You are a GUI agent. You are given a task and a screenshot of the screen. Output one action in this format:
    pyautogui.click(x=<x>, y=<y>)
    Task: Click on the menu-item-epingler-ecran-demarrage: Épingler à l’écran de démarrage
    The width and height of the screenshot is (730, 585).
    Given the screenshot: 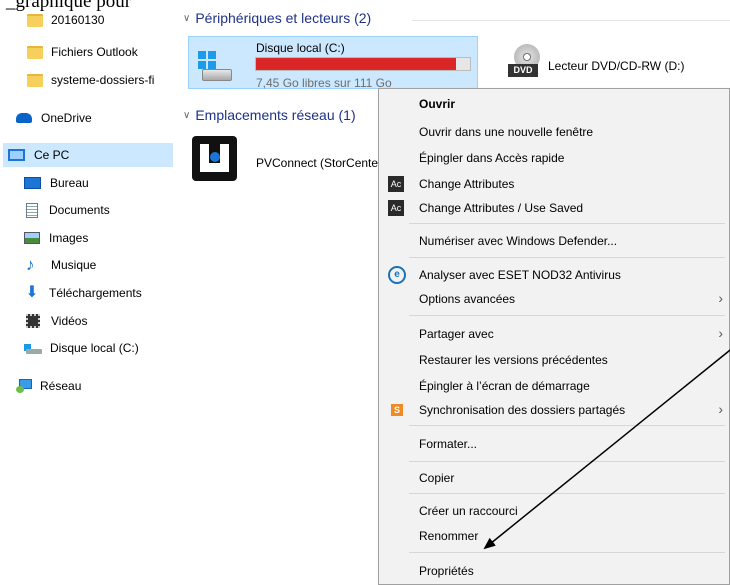 What is the action you would take?
    pyautogui.click(x=504, y=386)
    